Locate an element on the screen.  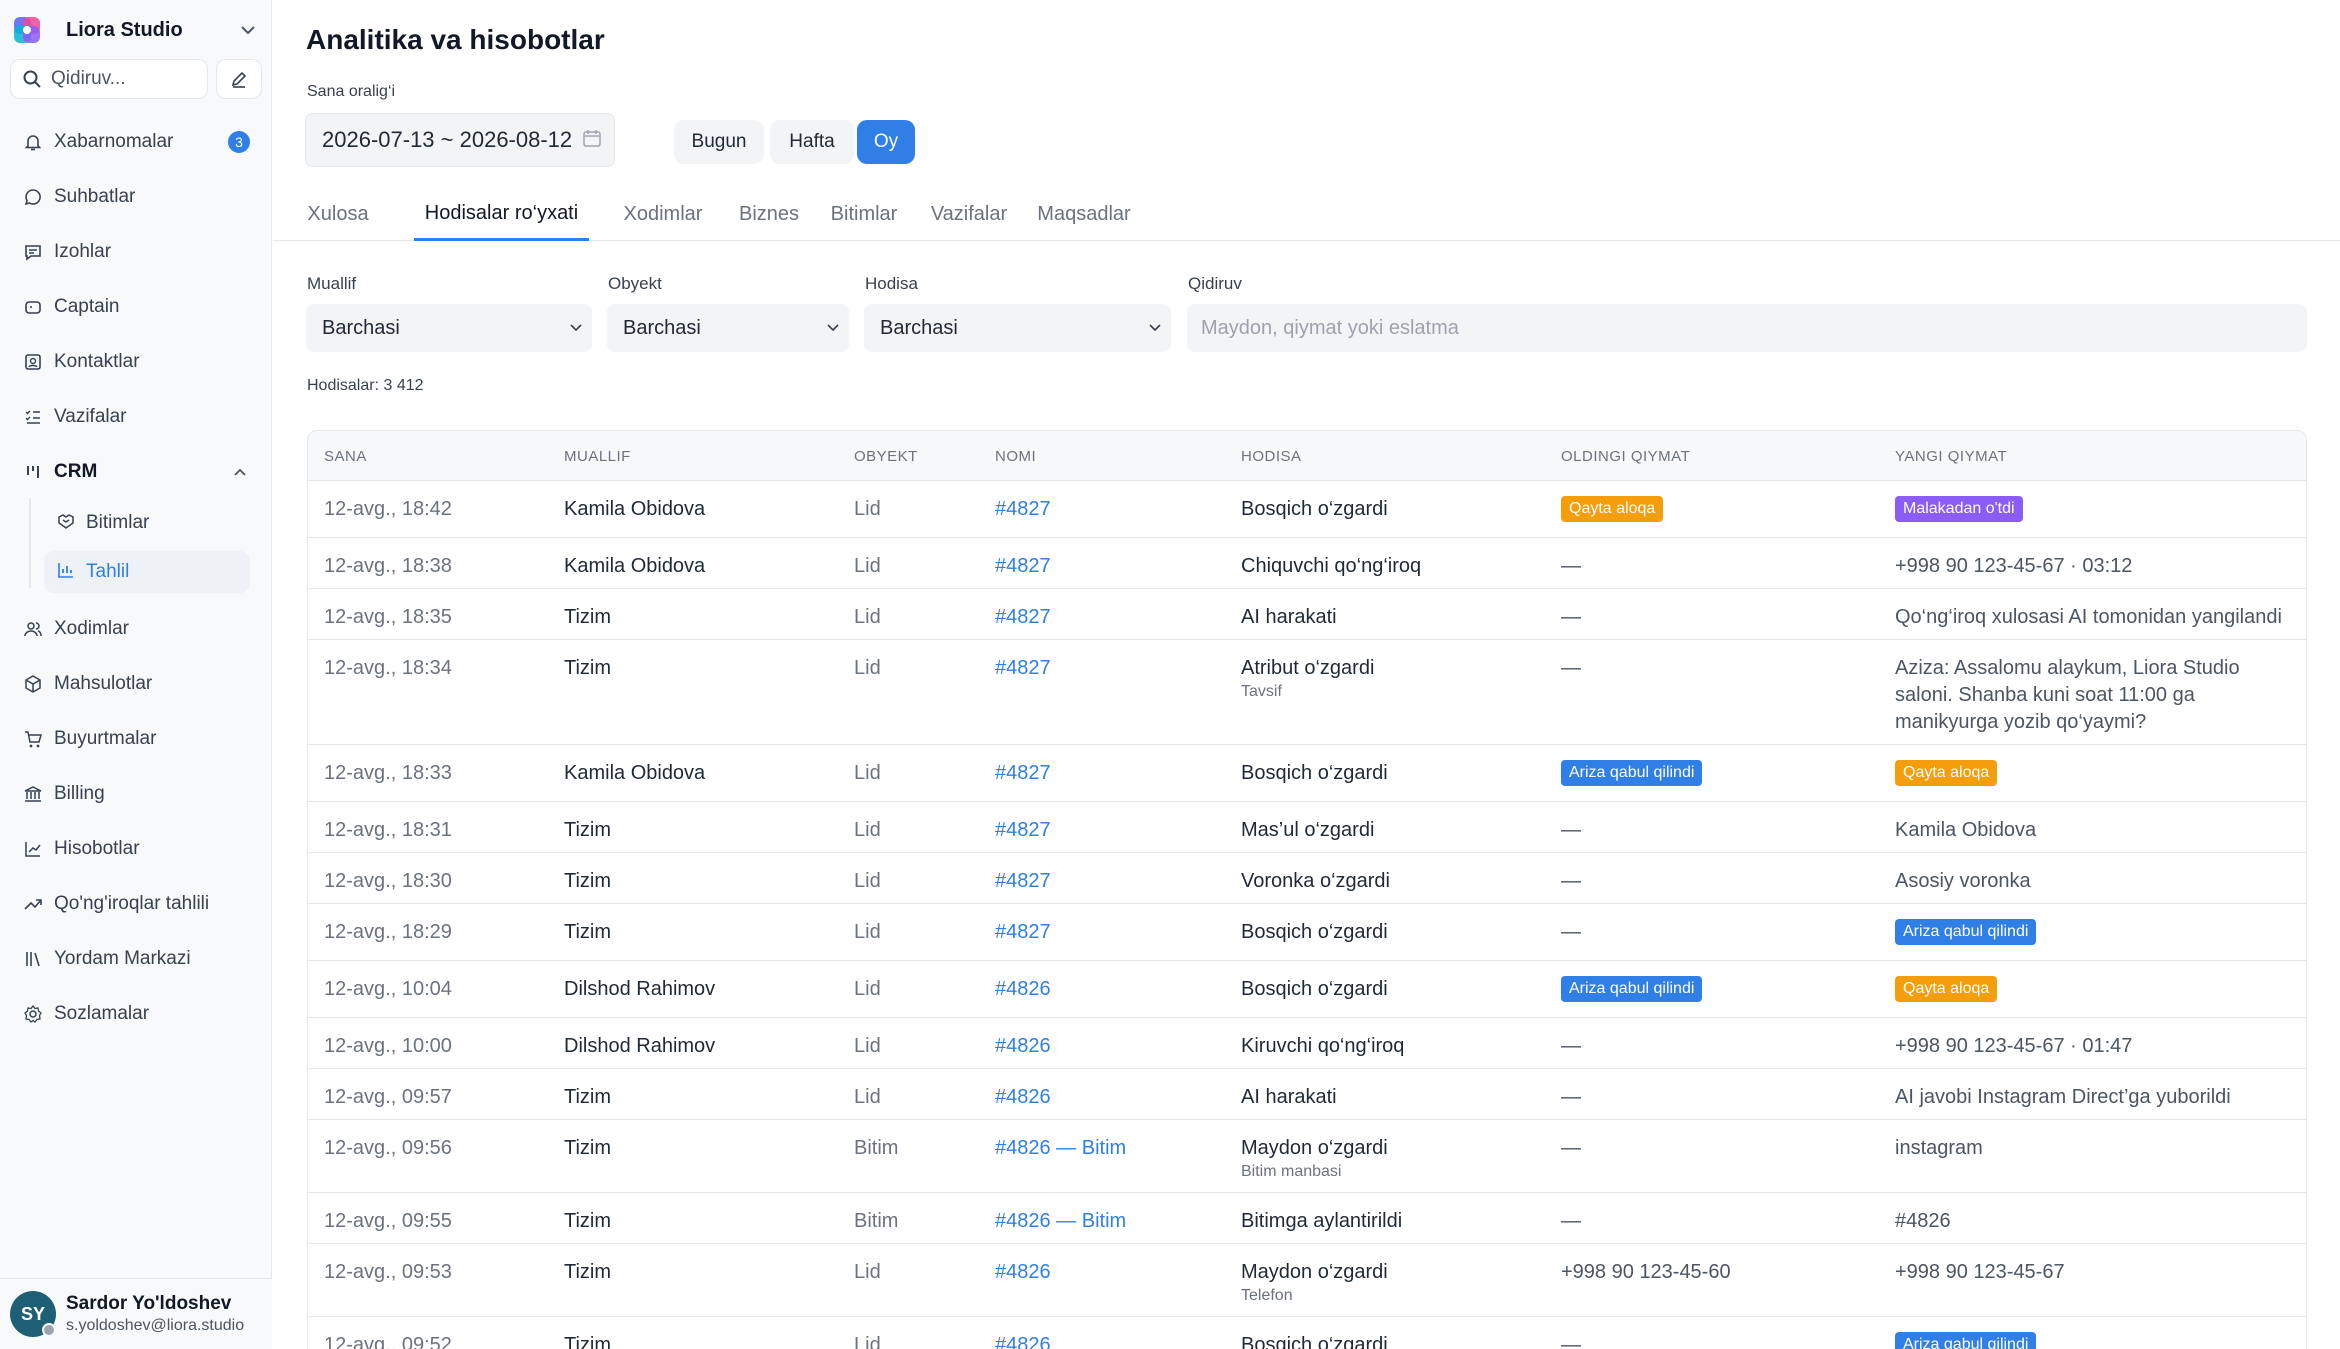
sidebar-item-contacts: Kontaktlar is located at coordinates (136, 362).